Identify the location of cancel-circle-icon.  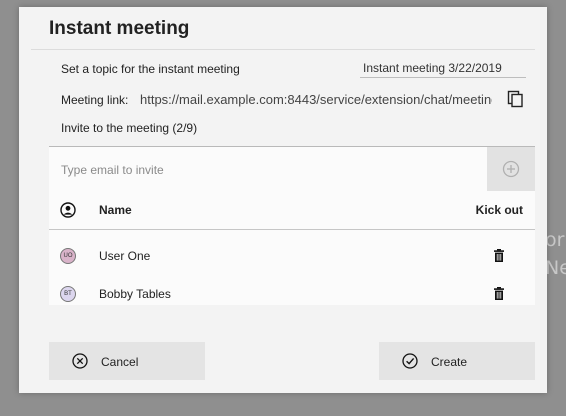
(80, 361).